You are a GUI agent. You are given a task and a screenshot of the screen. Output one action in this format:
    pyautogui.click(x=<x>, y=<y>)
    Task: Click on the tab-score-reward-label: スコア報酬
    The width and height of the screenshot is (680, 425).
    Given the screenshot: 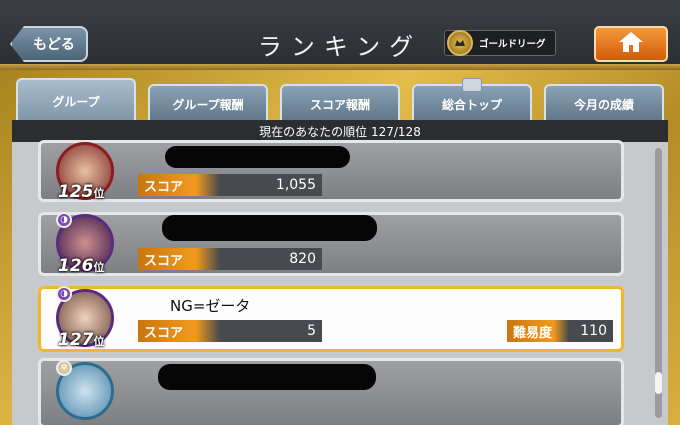 What is the action you would take?
    pyautogui.click(x=339, y=104)
    